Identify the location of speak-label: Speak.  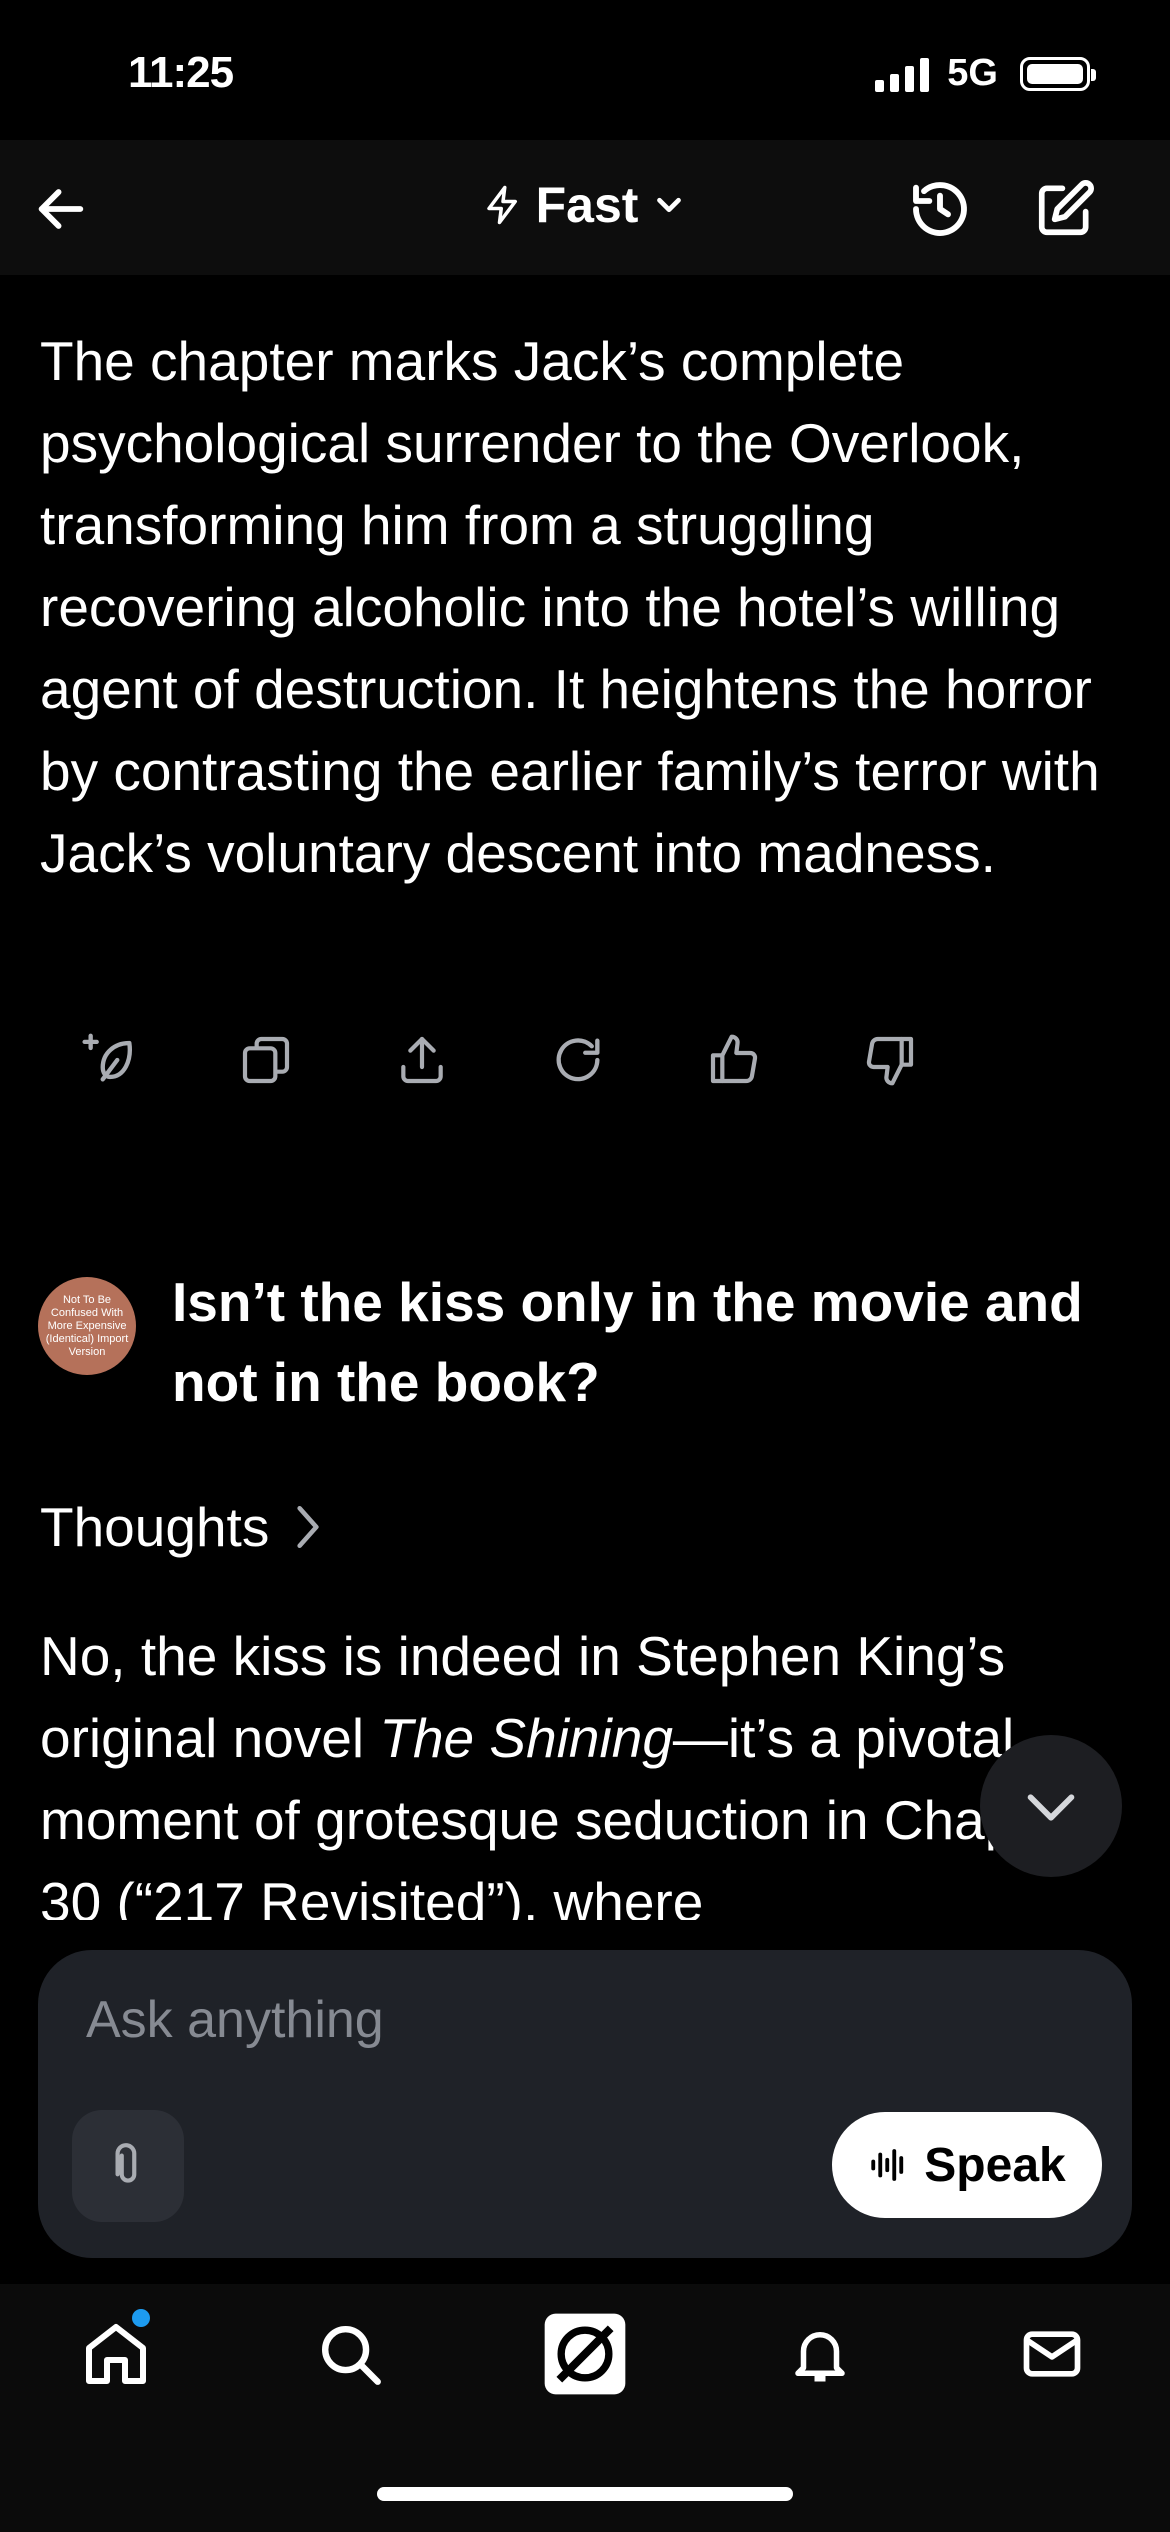
(995, 2165).